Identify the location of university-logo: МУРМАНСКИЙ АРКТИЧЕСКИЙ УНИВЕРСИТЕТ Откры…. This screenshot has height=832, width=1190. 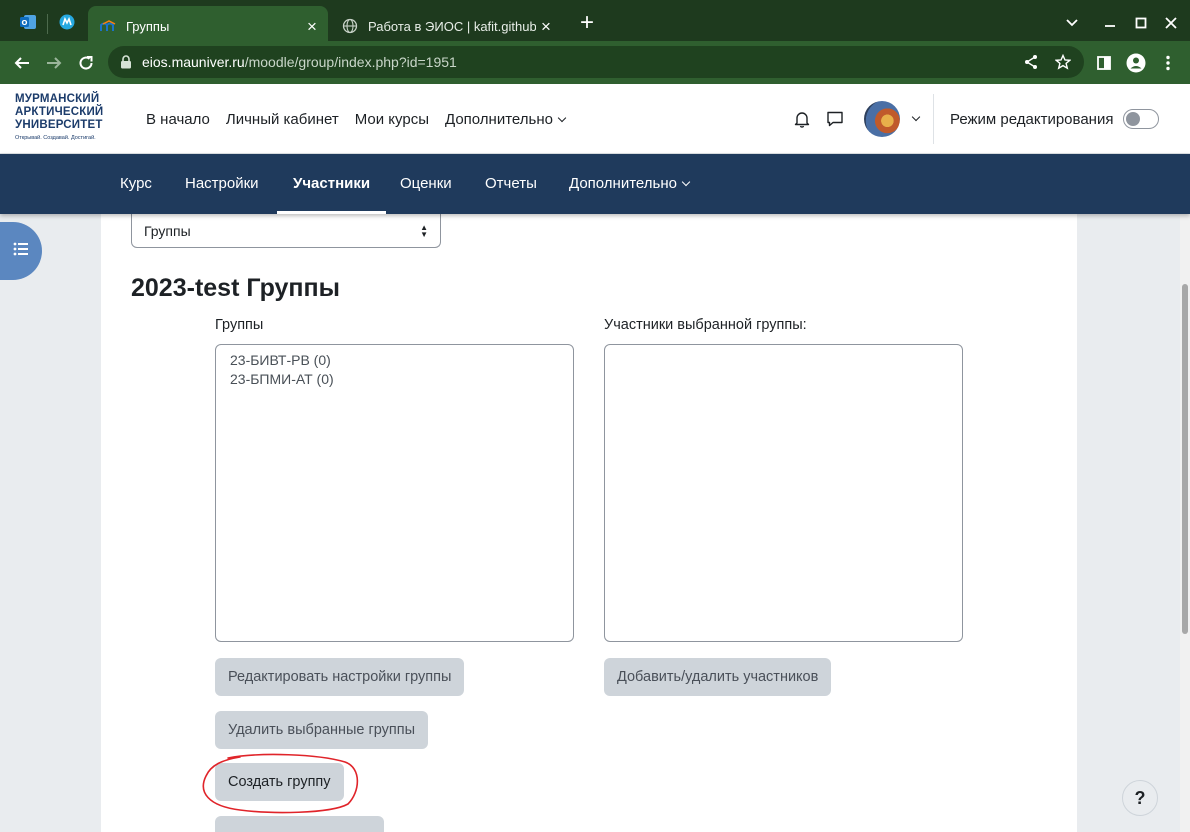
(65, 117).